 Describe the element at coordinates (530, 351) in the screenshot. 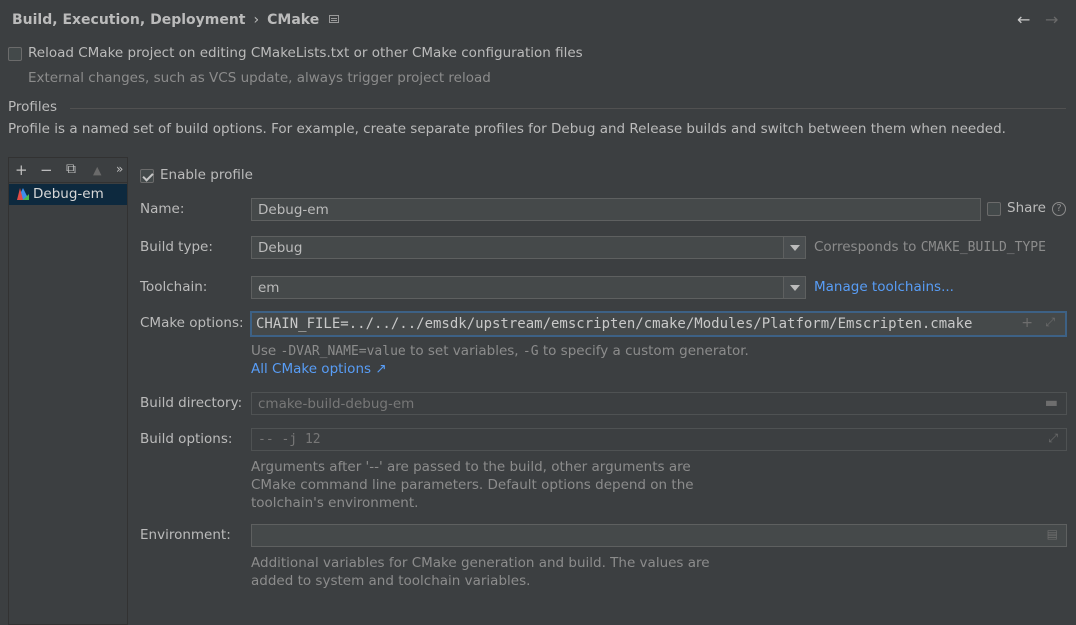

I see `hint-code: -G` at that location.